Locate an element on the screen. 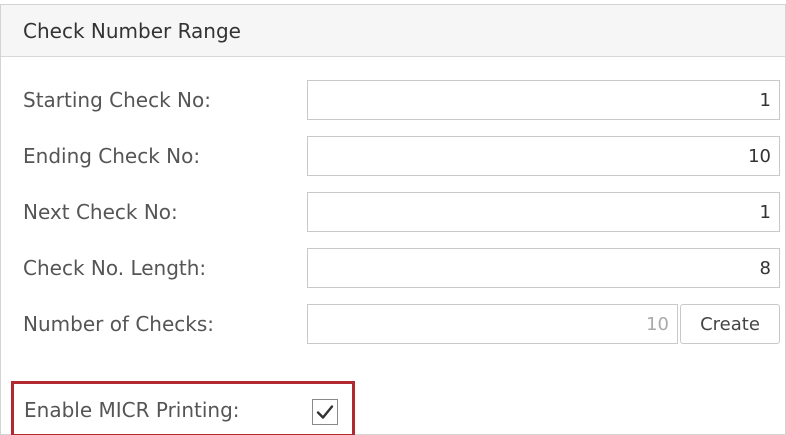 This screenshot has height=435, width=786. enable-micr-printing-checkbox is located at coordinates (325, 412).